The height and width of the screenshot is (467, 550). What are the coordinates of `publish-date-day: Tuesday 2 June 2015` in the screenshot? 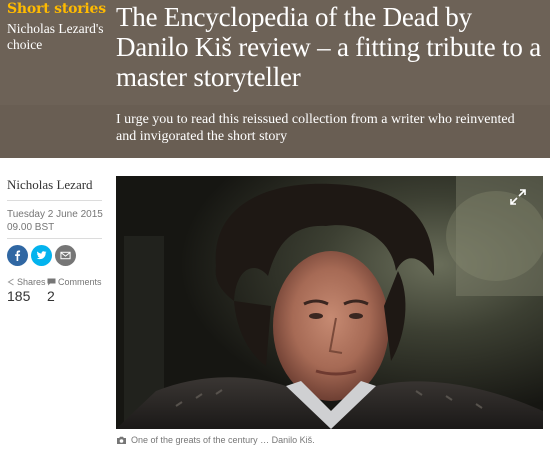 It's located at (55, 214).